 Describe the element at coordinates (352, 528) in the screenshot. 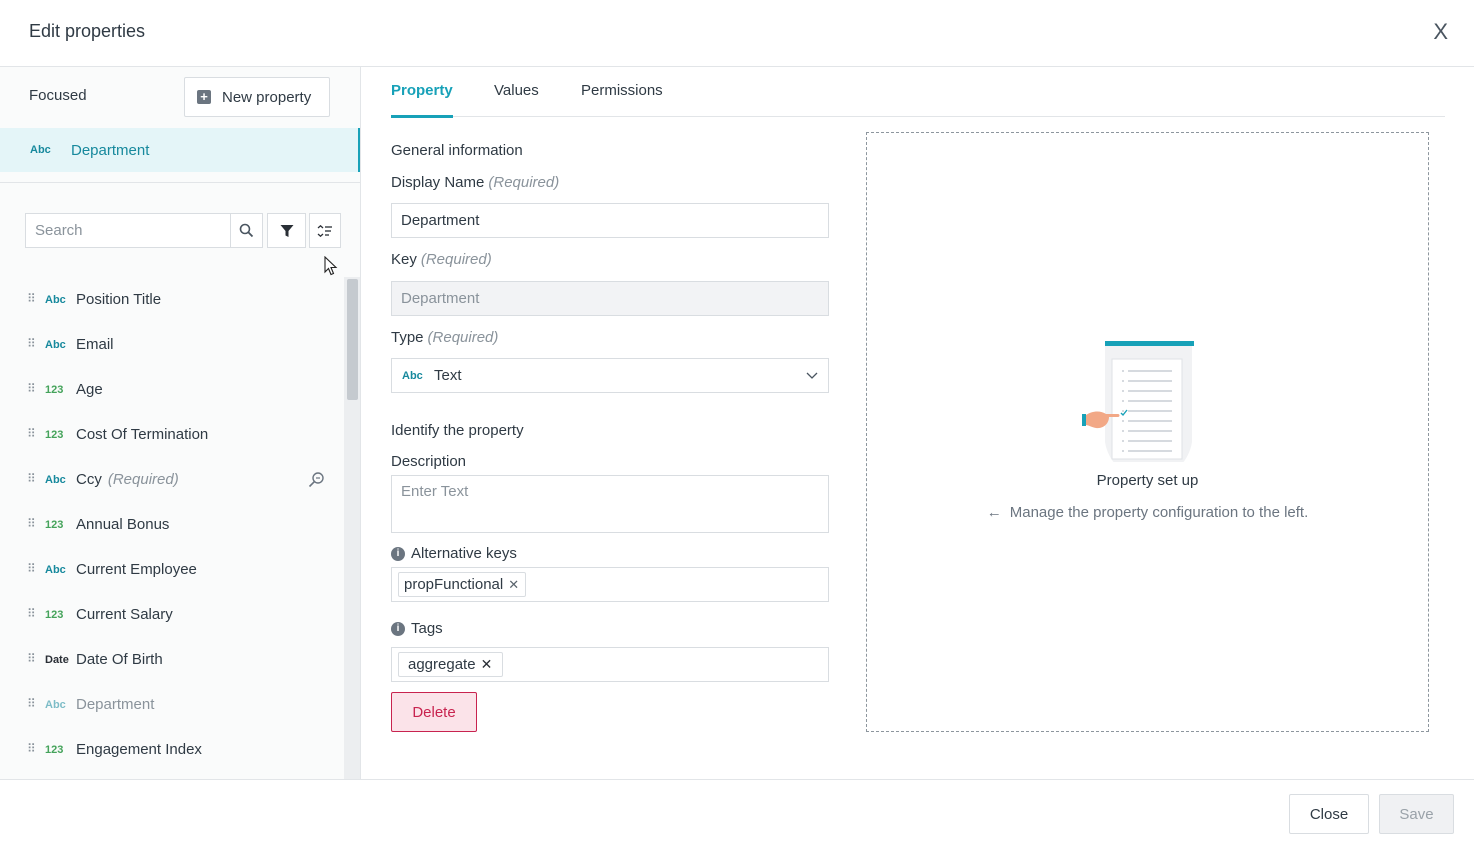

I see `sidebar-scrollbar` at that location.